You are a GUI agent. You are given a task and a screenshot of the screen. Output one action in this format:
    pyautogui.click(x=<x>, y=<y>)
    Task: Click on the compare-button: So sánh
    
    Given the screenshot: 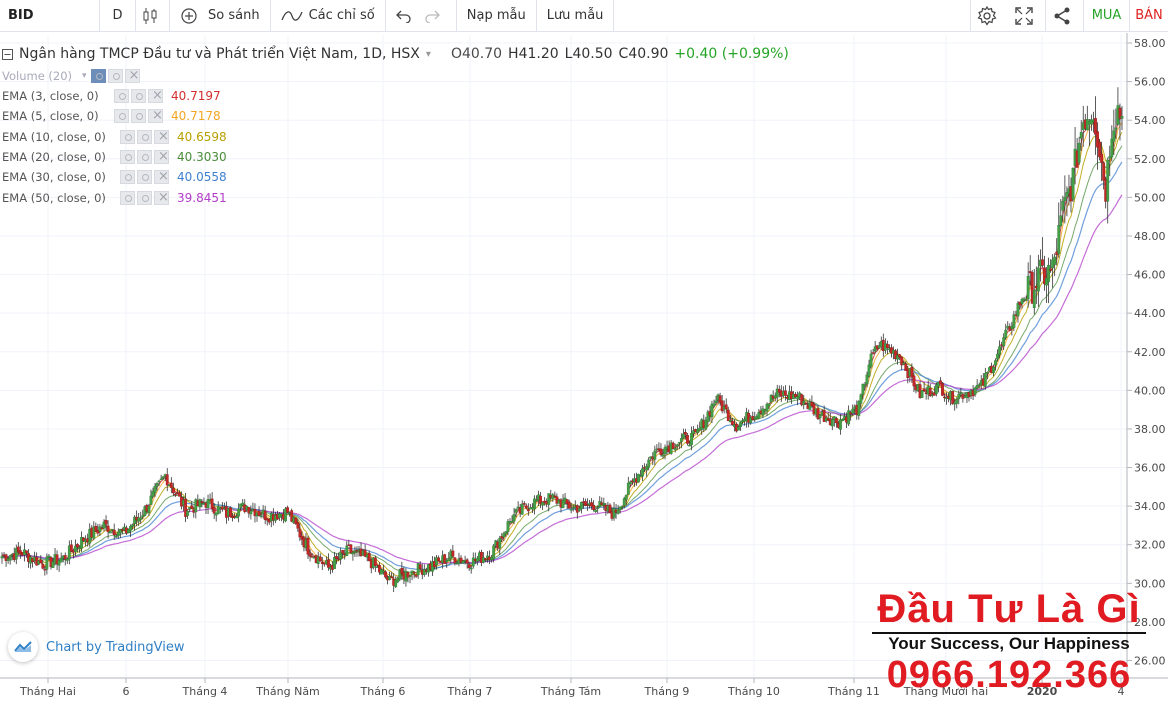 What is the action you would take?
    pyautogui.click(x=220, y=16)
    